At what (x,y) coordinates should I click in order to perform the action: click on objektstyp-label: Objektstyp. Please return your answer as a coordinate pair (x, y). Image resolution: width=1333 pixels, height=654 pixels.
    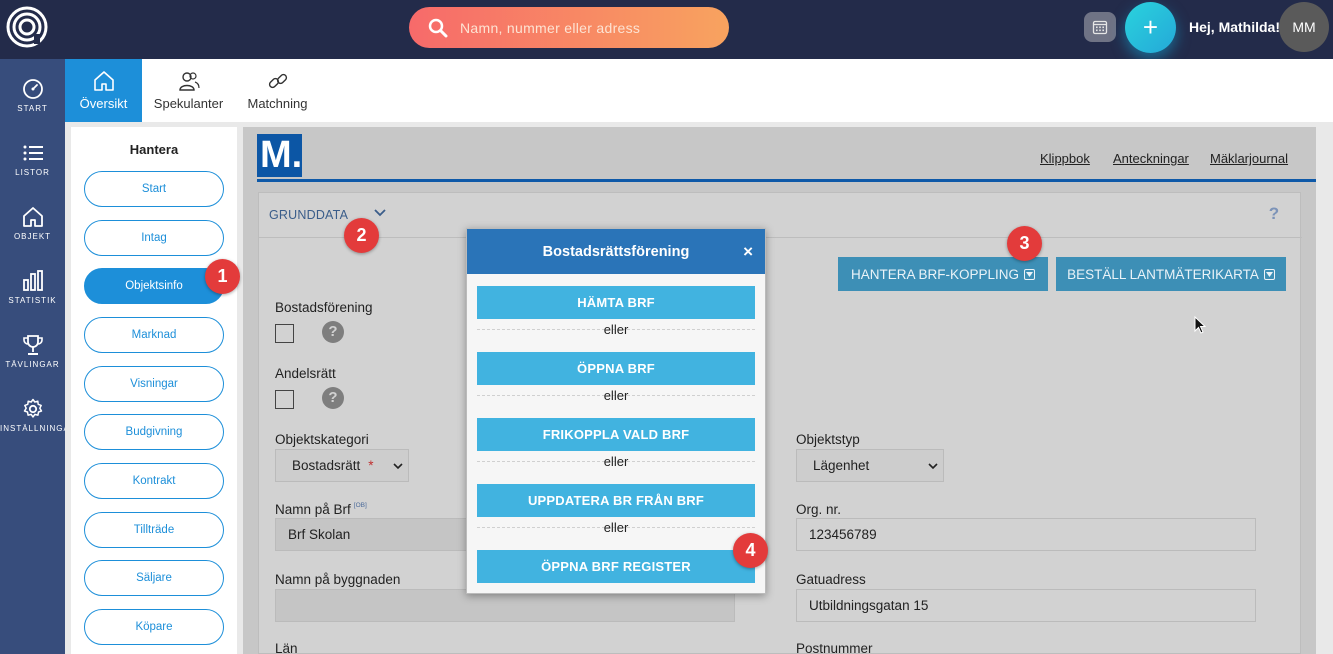
    Looking at the image, I should click on (828, 439).